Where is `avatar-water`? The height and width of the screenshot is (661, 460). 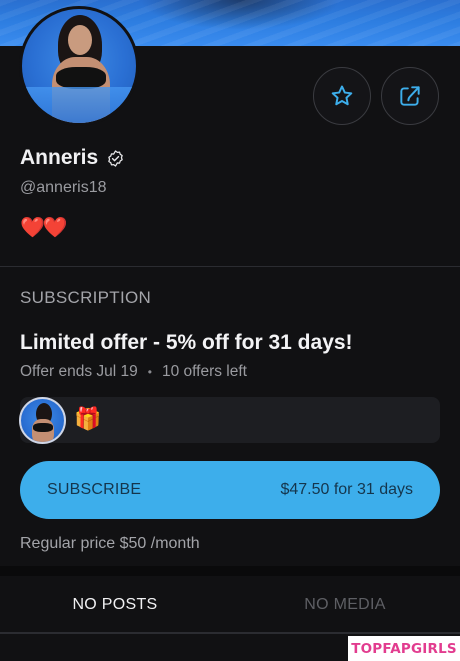
avatar-water is located at coordinates (79, 105).